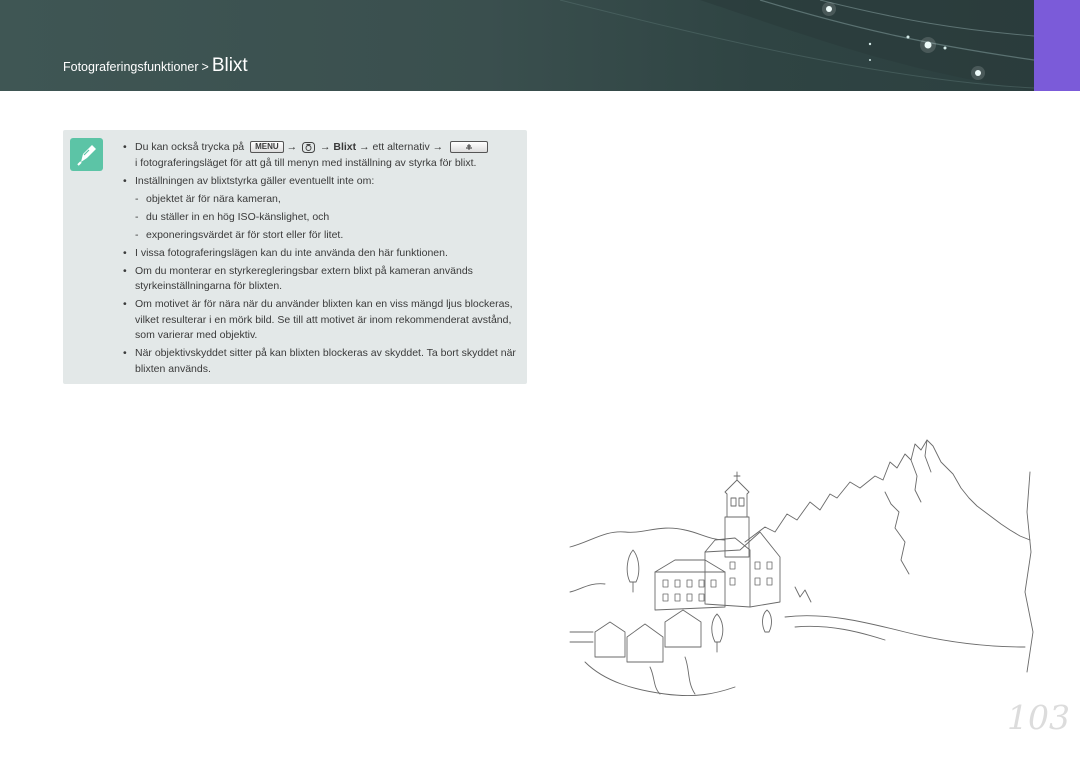  Describe the element at coordinates (86, 154) in the screenshot. I see `pencil-note-icon` at that location.